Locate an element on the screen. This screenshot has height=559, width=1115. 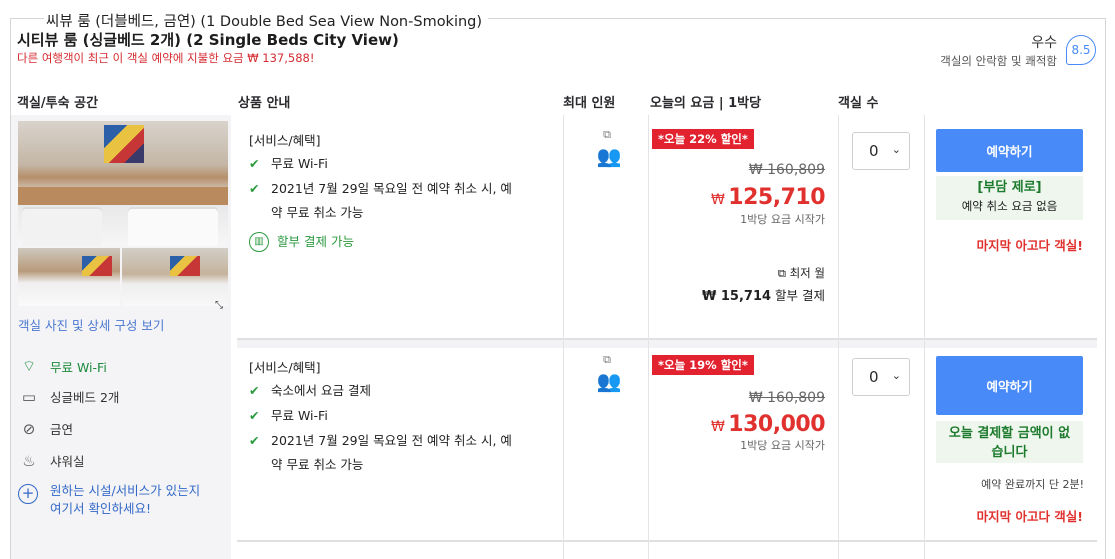
amenity-shower: ♨ 샤워실 is located at coordinates (51, 460).